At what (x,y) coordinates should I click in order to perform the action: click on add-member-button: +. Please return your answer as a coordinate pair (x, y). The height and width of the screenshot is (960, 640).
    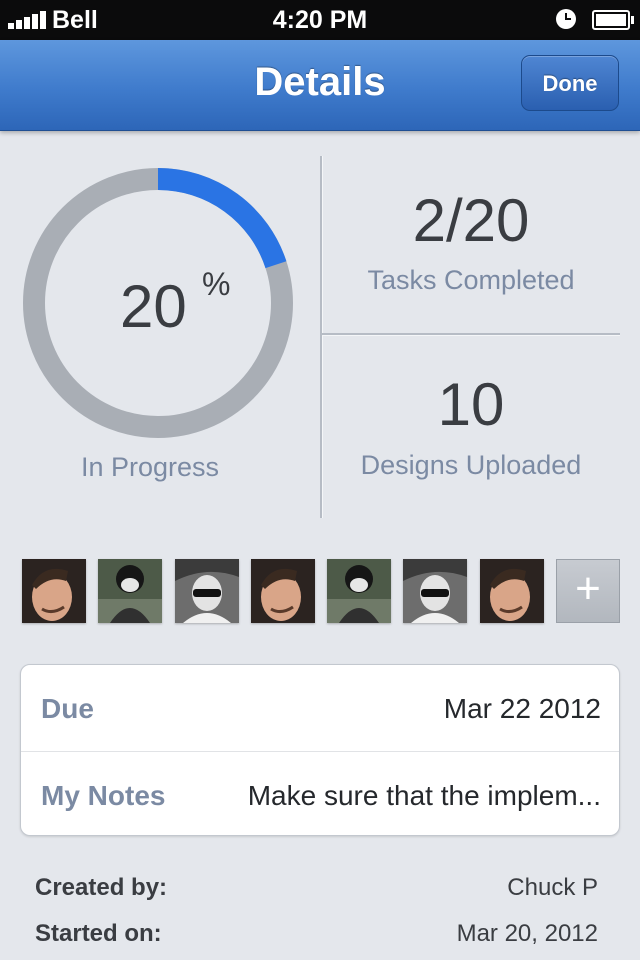
    Looking at the image, I should click on (588, 591).